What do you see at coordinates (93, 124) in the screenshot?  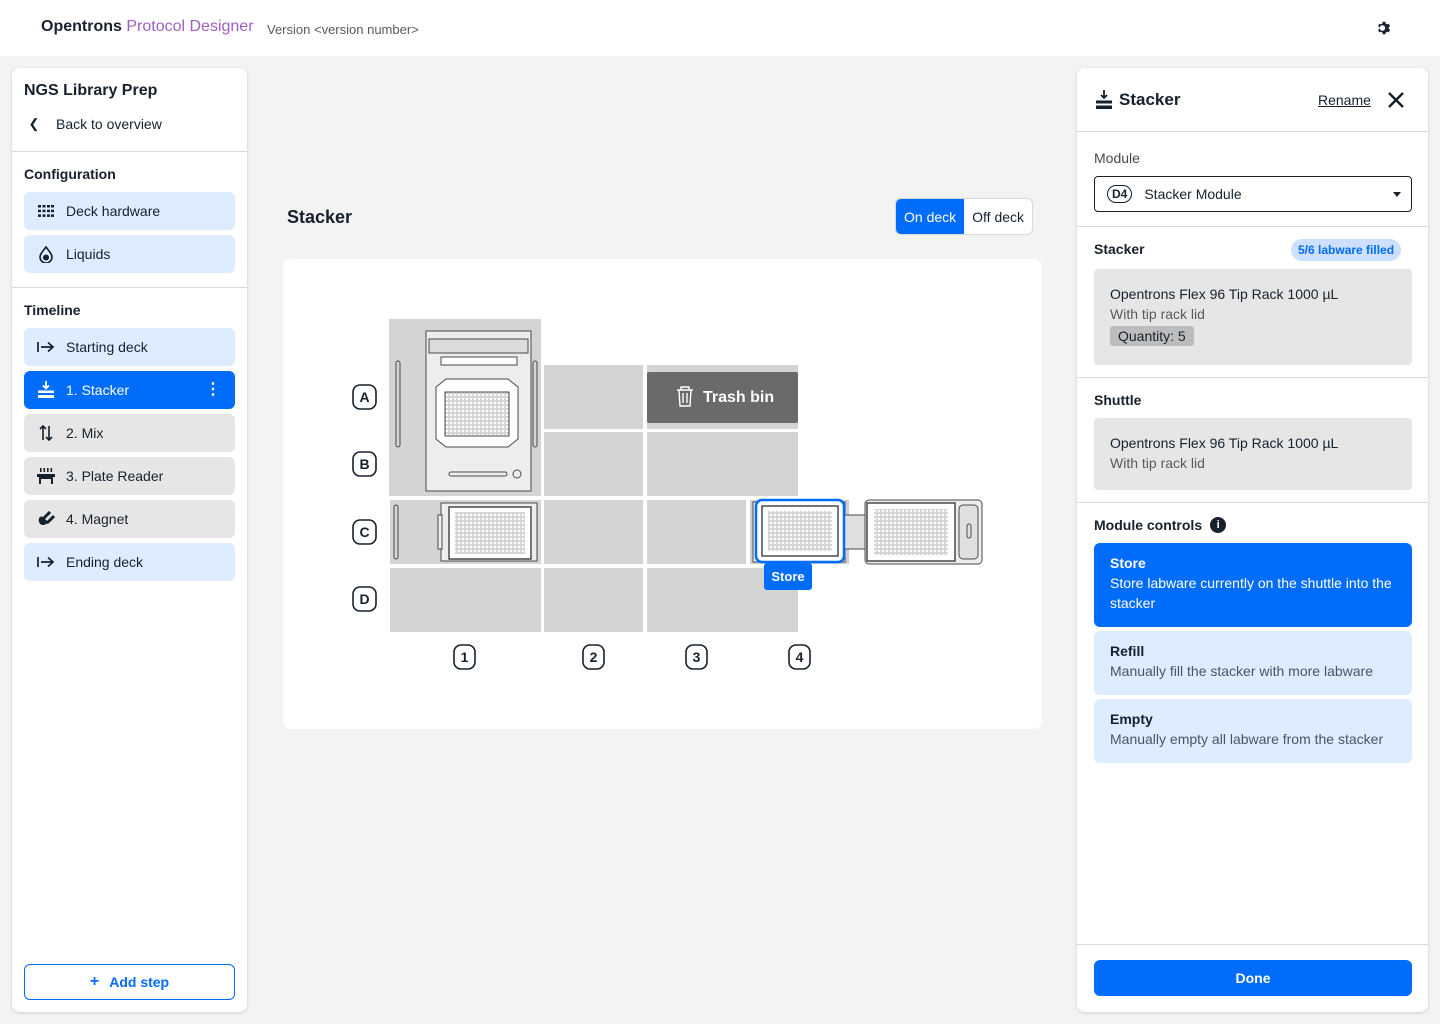 I see `back-to-overview-link: ❮ Back to overview` at bounding box center [93, 124].